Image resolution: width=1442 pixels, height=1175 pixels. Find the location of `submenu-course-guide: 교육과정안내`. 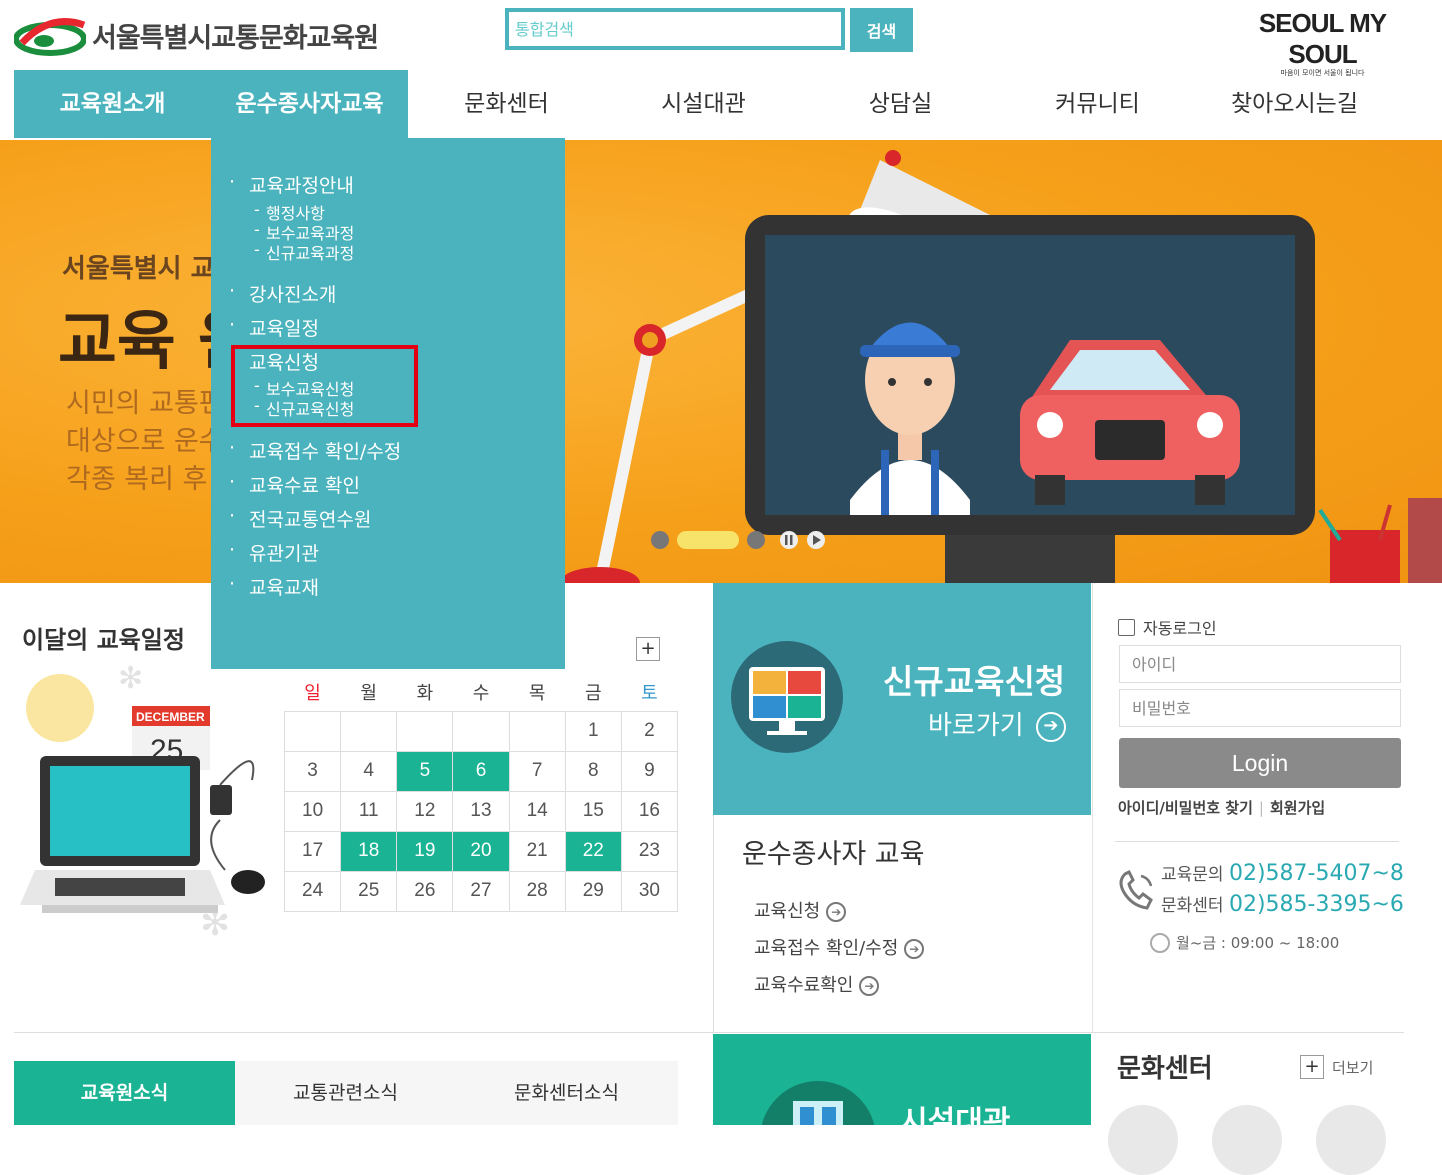

submenu-course-guide: 교육과정안내 is located at coordinates (291, 184).